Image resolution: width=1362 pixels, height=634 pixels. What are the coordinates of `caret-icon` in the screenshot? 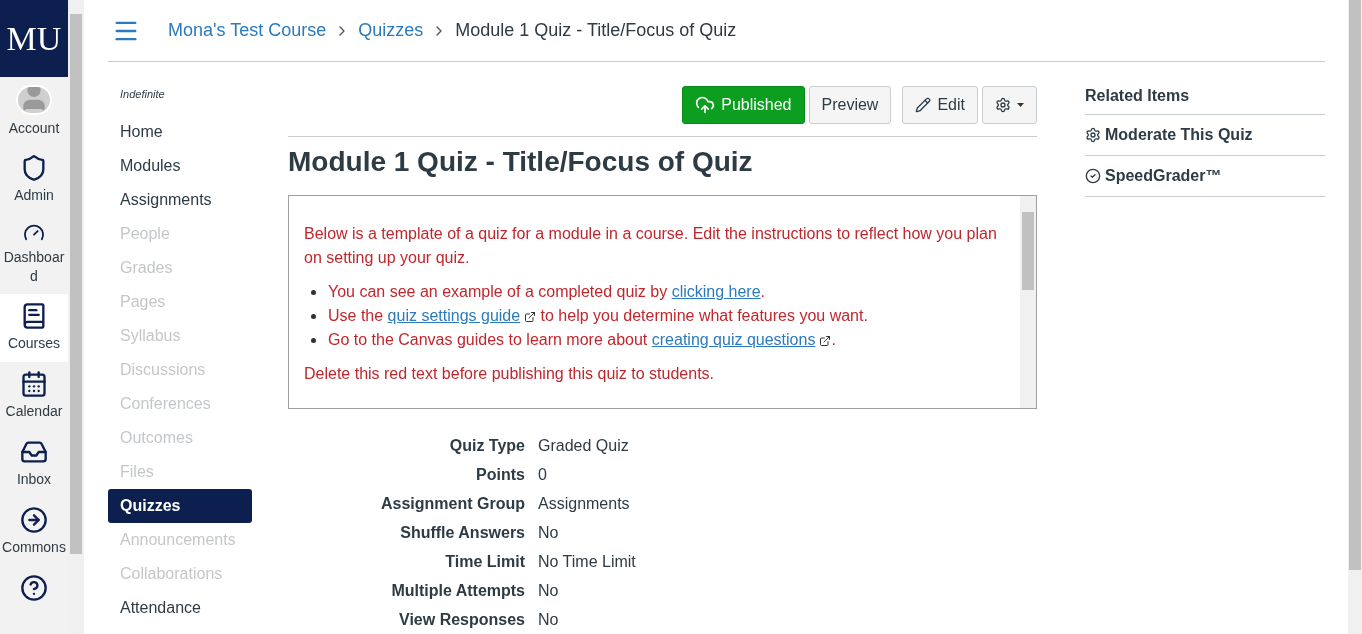 It's located at (1020, 105).